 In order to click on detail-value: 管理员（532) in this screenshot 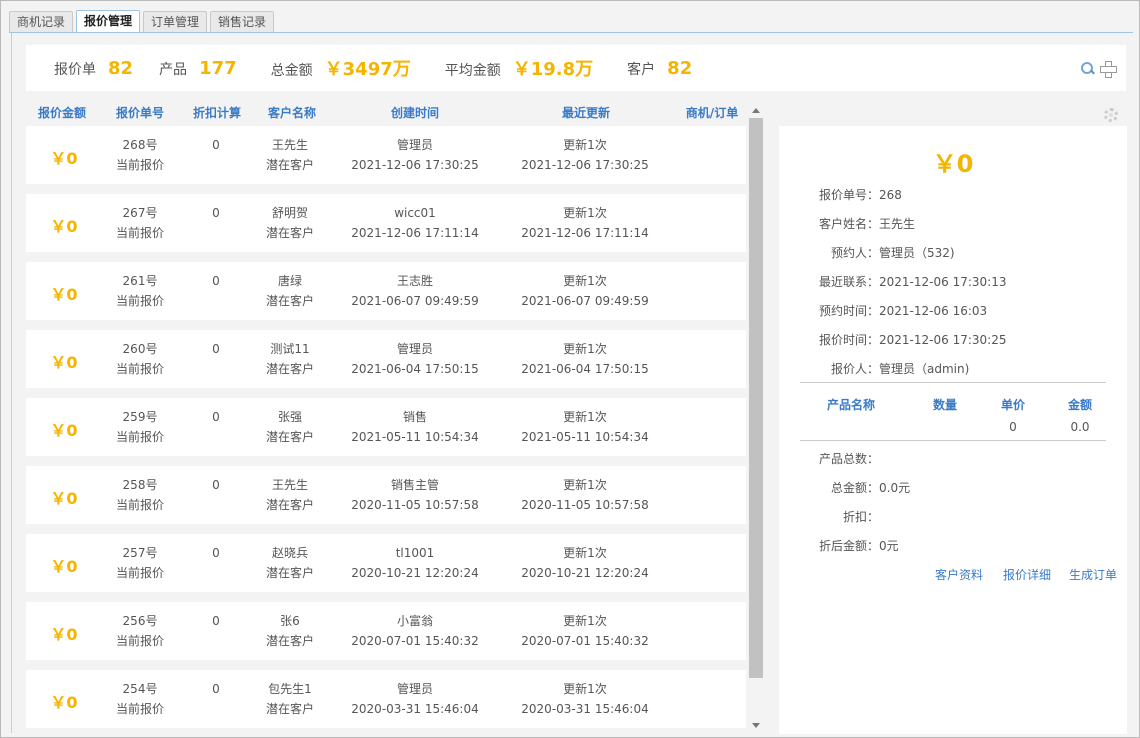, I will do `click(917, 253)`.